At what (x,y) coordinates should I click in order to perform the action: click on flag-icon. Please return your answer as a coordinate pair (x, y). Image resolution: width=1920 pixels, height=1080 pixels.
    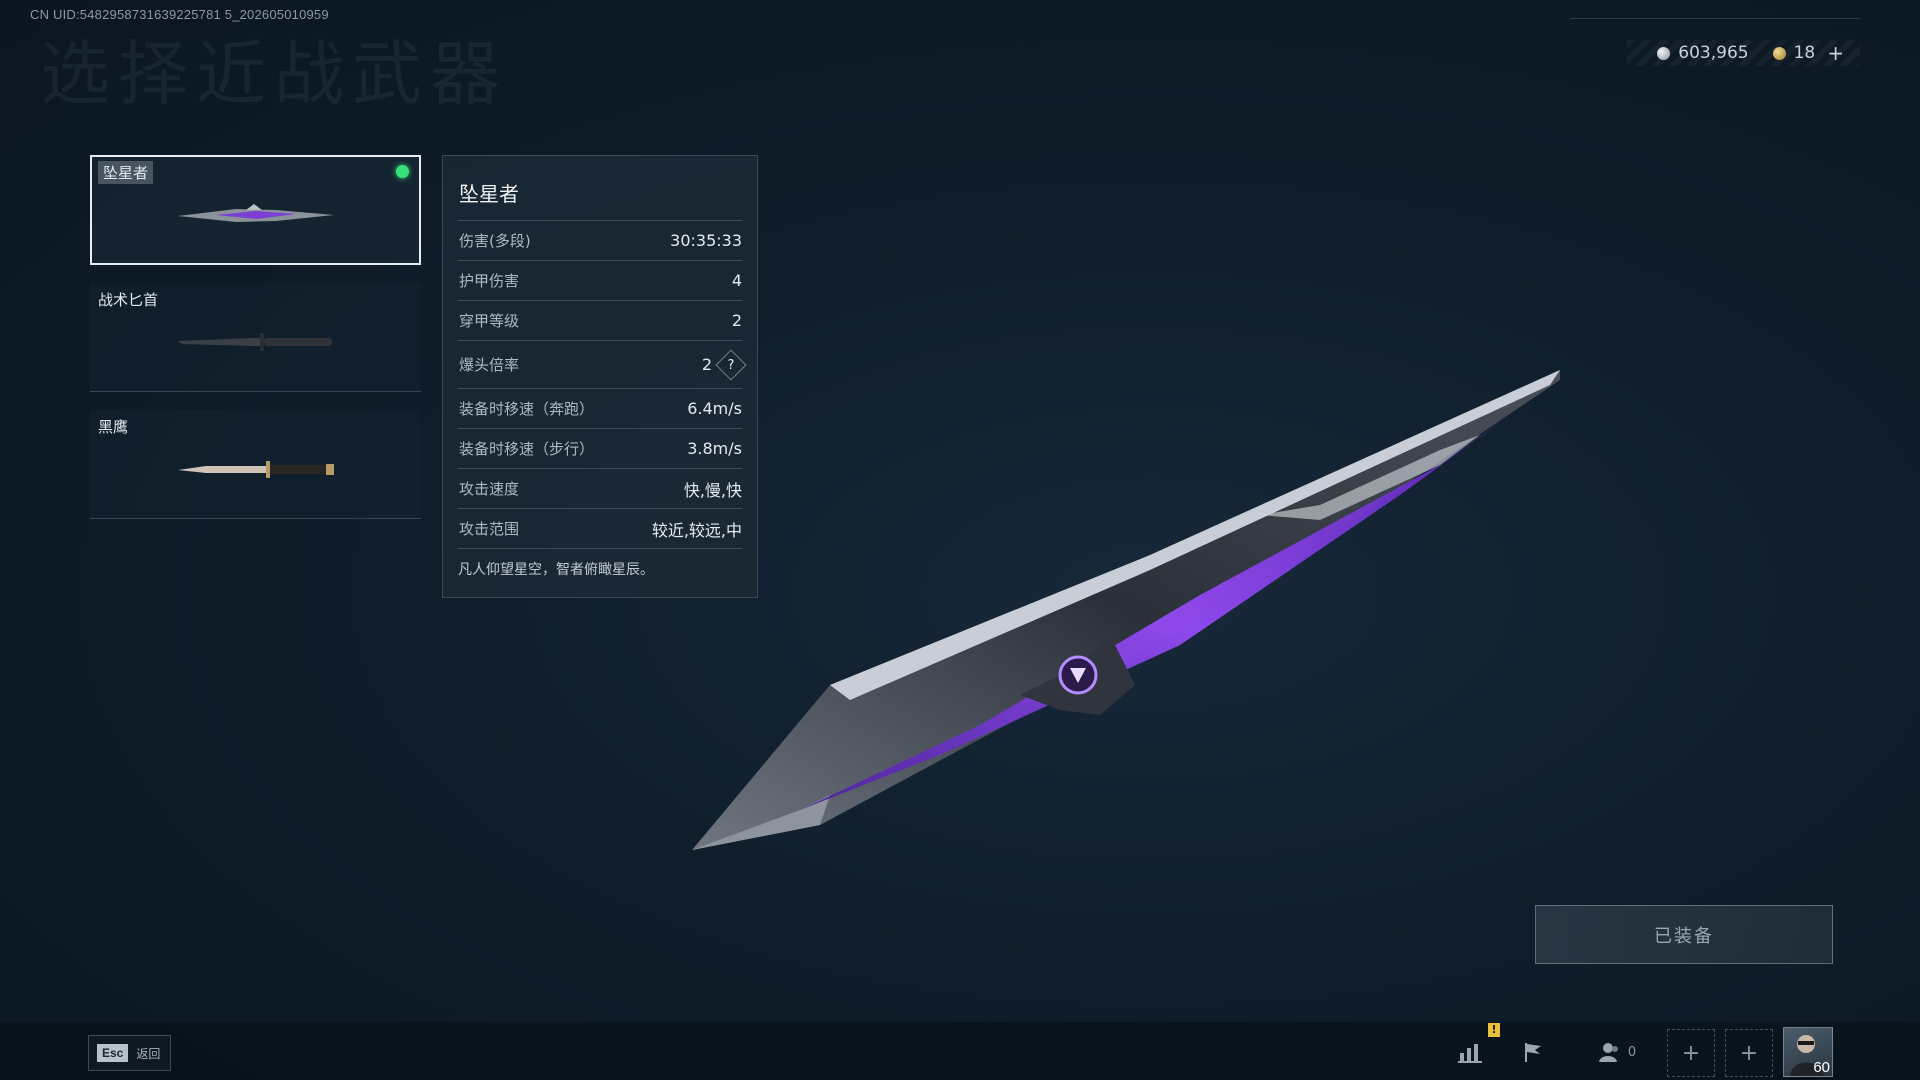
    Looking at the image, I should click on (1533, 1052).